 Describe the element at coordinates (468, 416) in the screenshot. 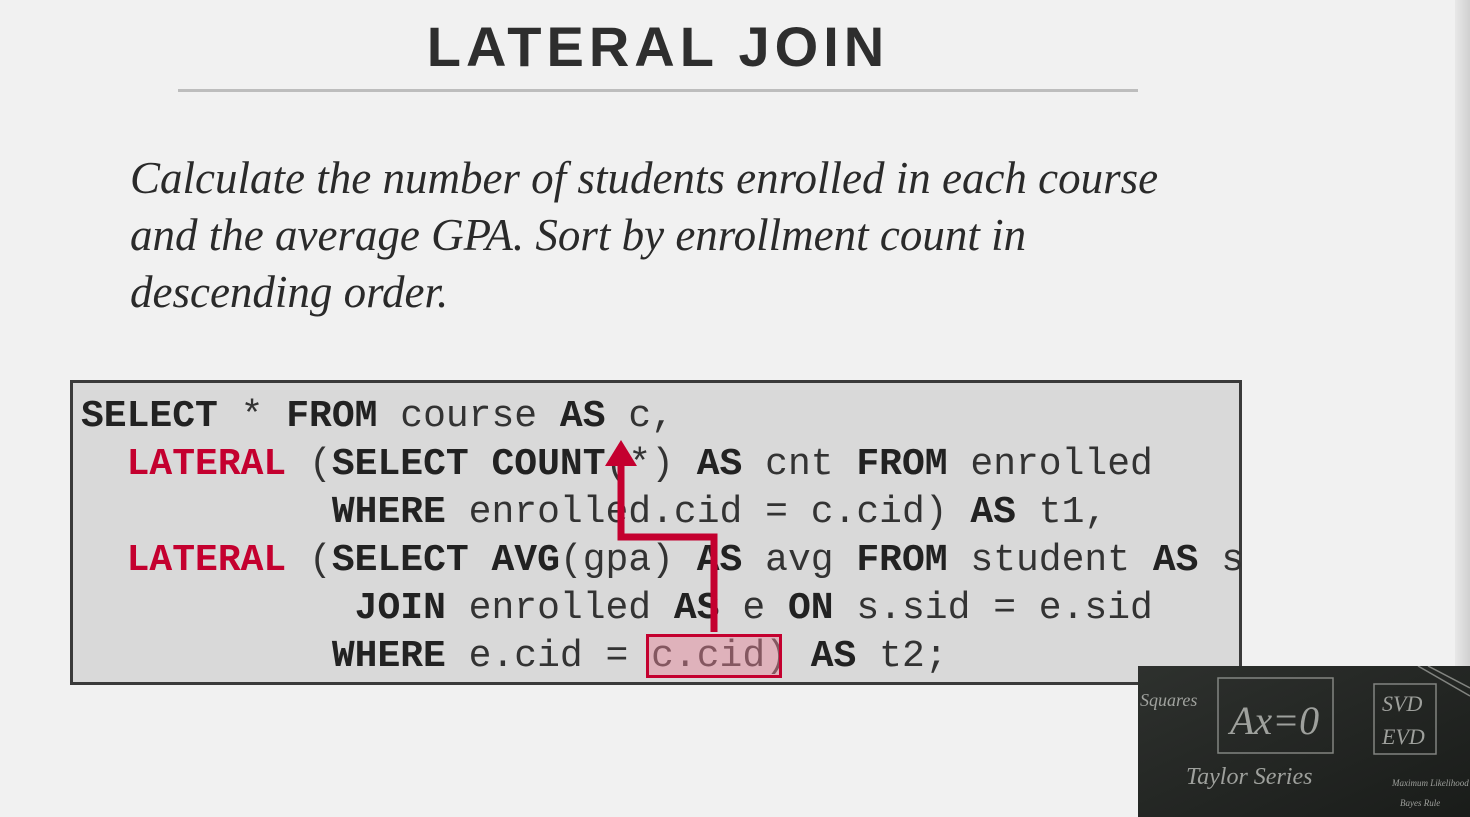

I see `code-text: course` at that location.